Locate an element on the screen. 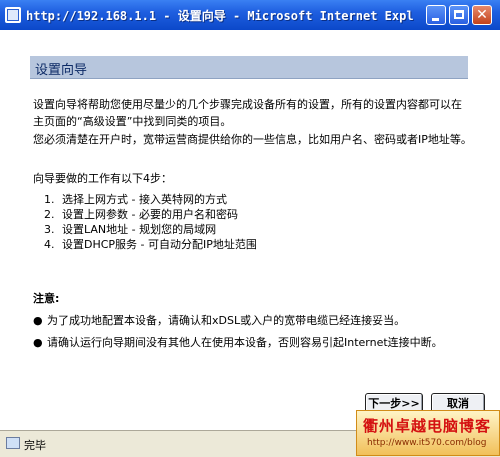 This screenshot has height=457, width=500. step-number: 1. is located at coordinates (49, 199).